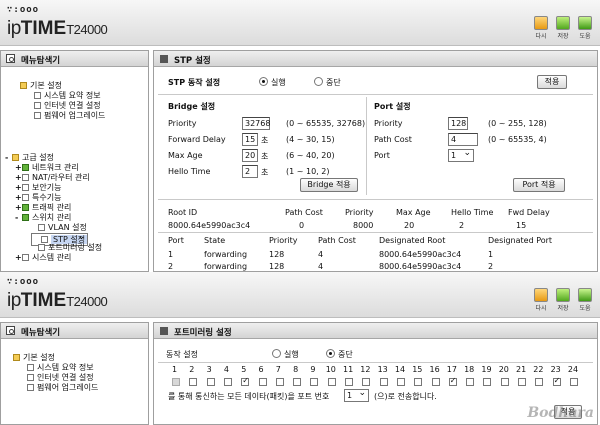  What do you see at coordinates (329, 185) in the screenshot?
I see `bridge-apply-button: Bridge 적용` at bounding box center [329, 185].